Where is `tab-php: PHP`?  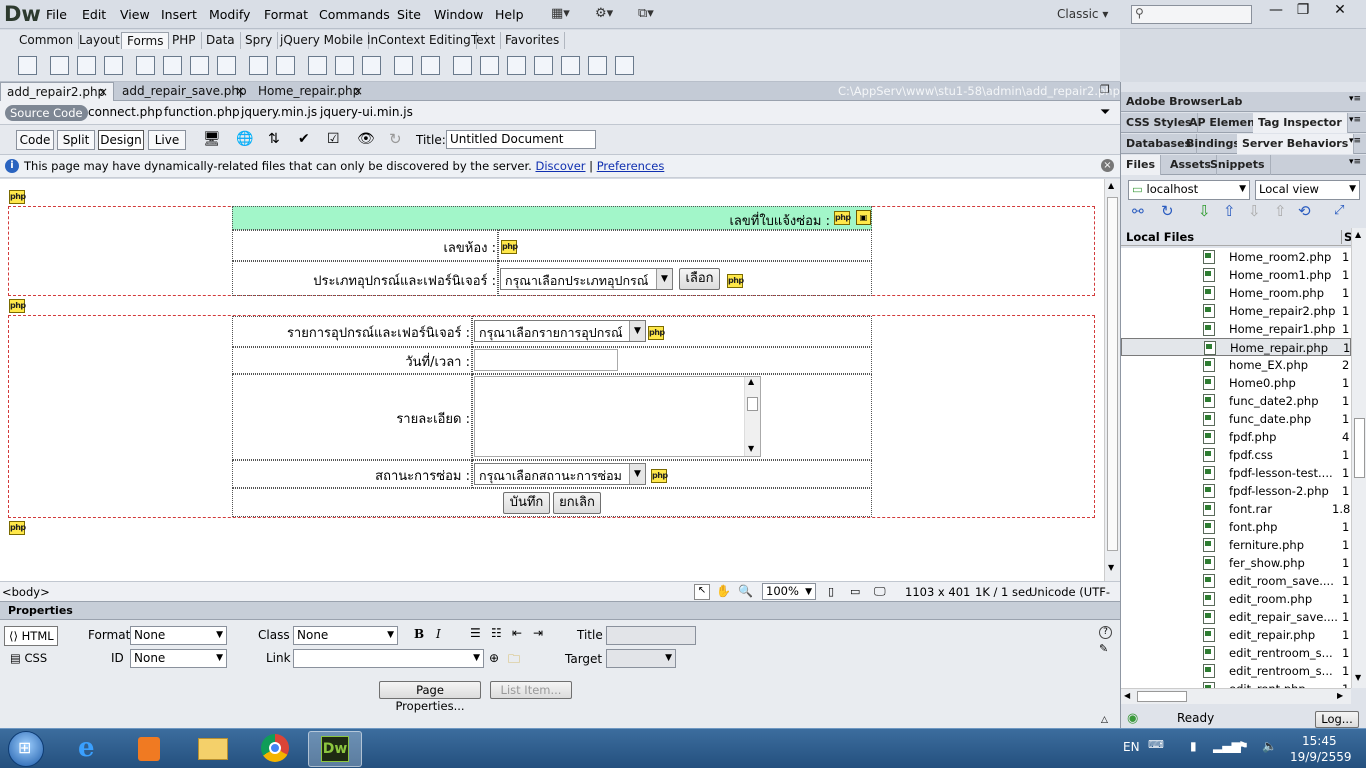 tab-php: PHP is located at coordinates (184, 40).